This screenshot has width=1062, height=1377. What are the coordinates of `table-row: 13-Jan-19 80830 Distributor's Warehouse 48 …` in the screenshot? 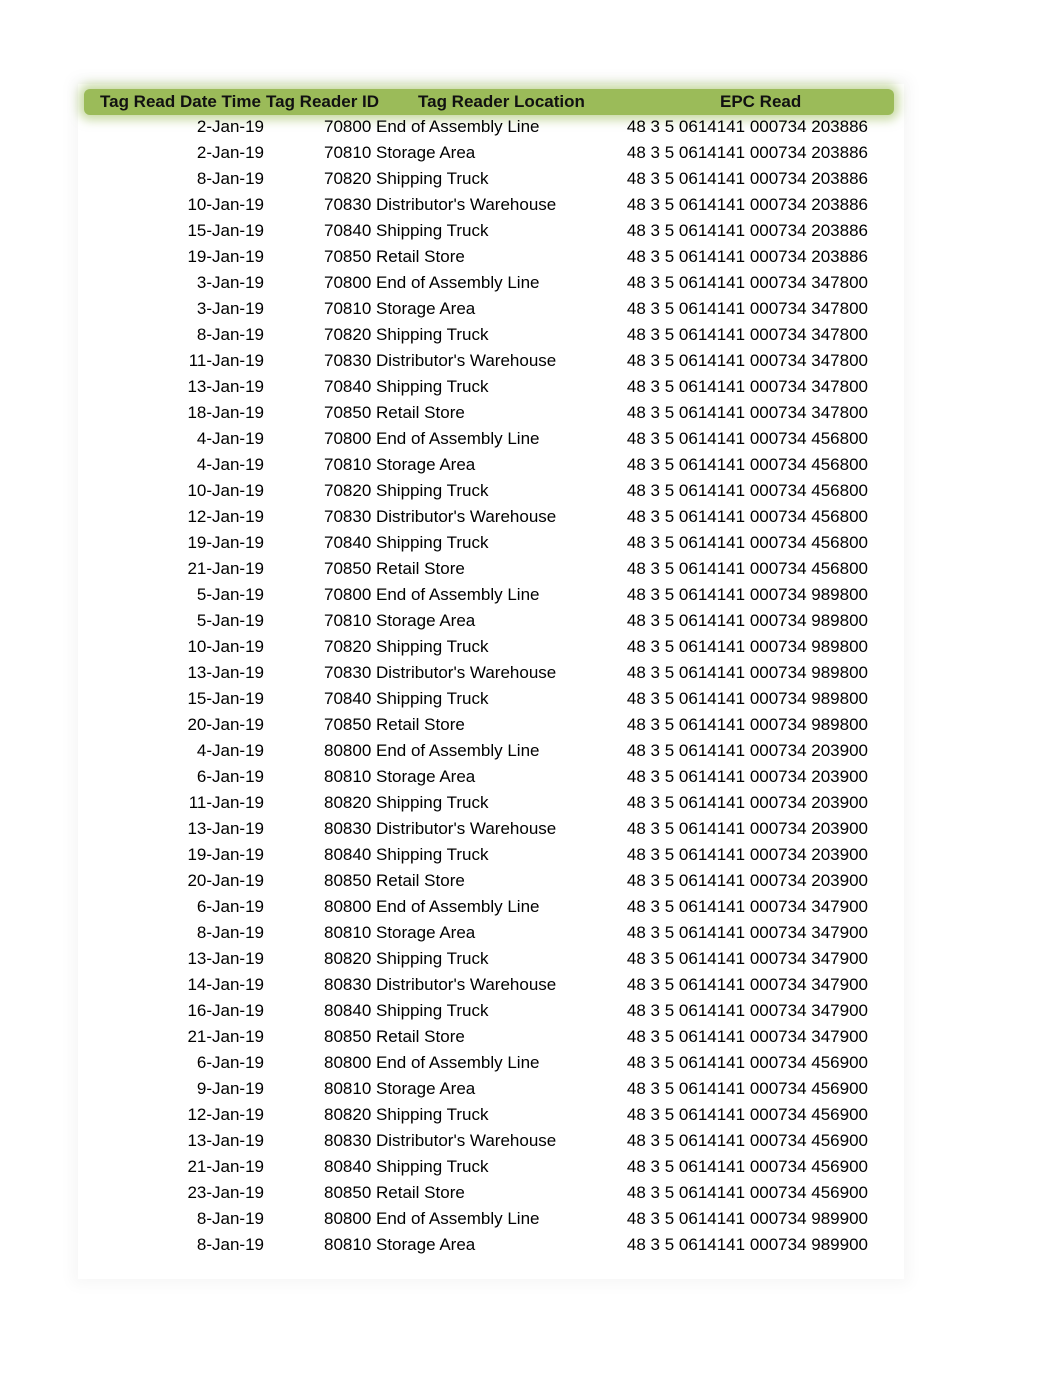 It's located at (531, 1141).